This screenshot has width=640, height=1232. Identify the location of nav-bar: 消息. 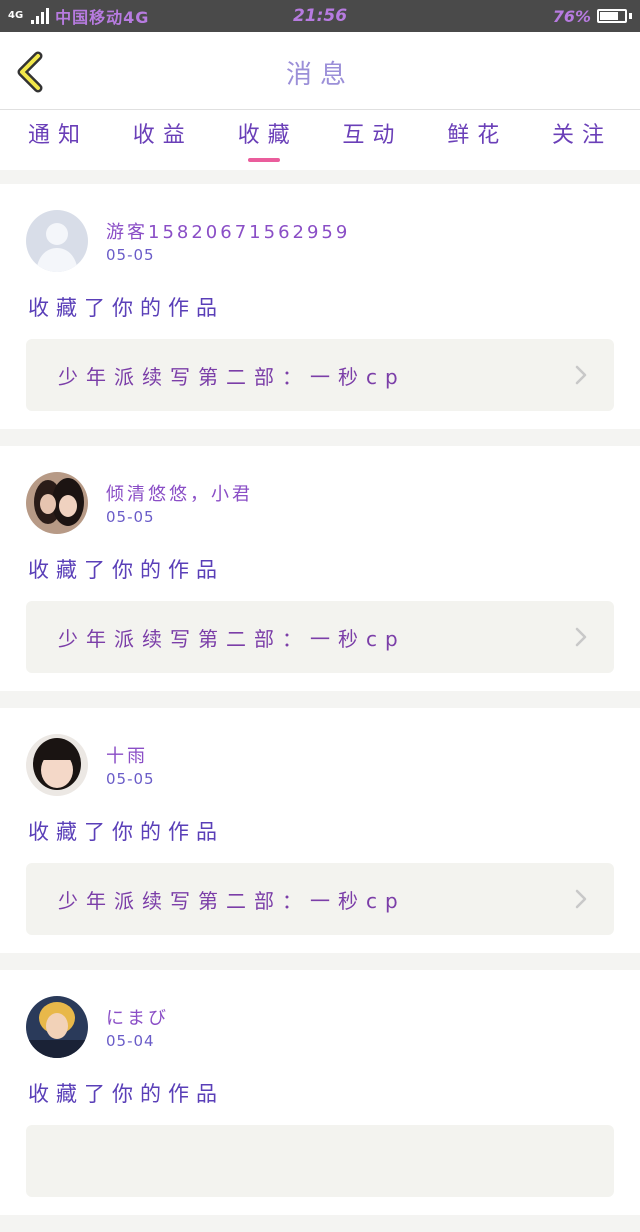
(320, 71).